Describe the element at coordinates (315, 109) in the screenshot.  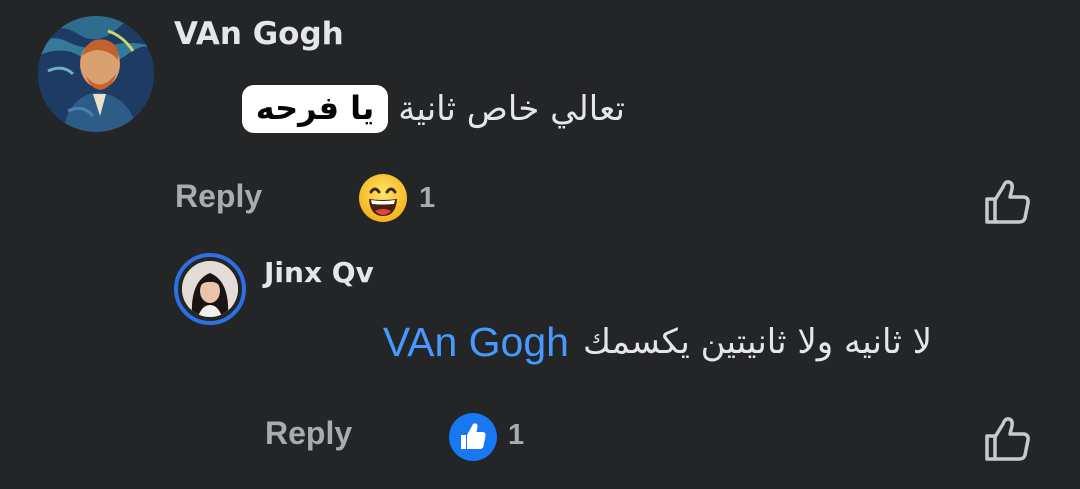
I see `comment-tag-pill: يا فرحه` at that location.